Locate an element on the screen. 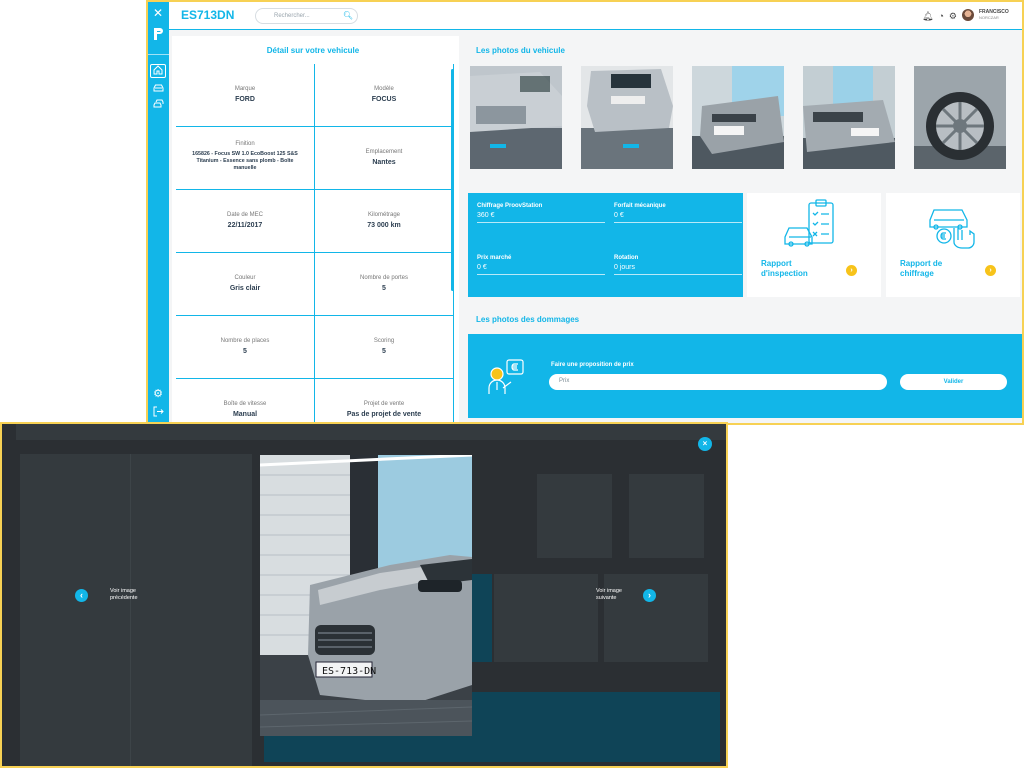  previous-image-label: Voir image précédente is located at coordinates (124, 595).